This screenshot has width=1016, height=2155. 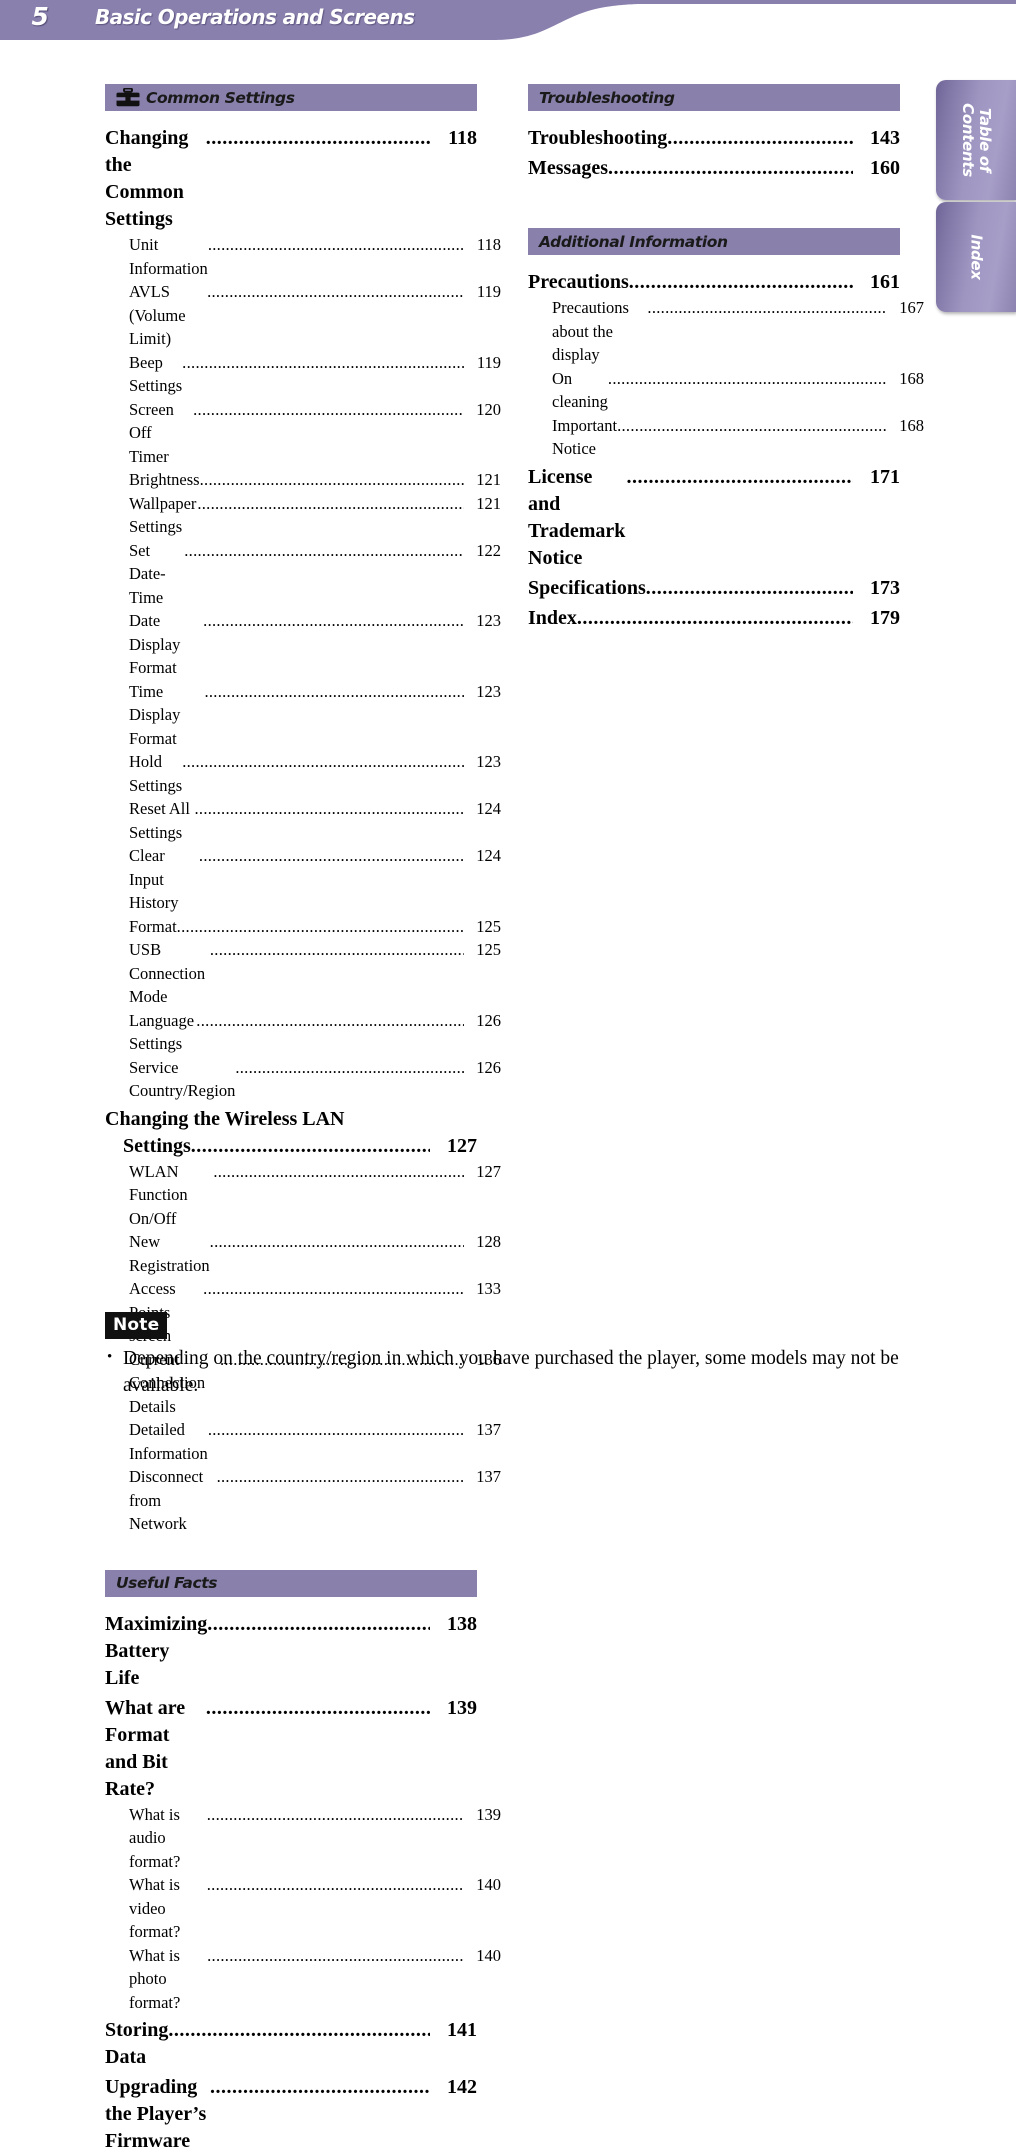 What do you see at coordinates (161, 433) in the screenshot?
I see `toc-entry-label: Screen Off Timer` at bounding box center [161, 433].